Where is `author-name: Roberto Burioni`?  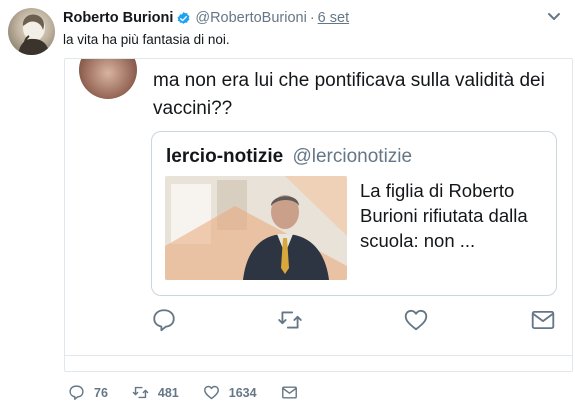 author-name: Roberto Burioni is located at coordinates (118, 18).